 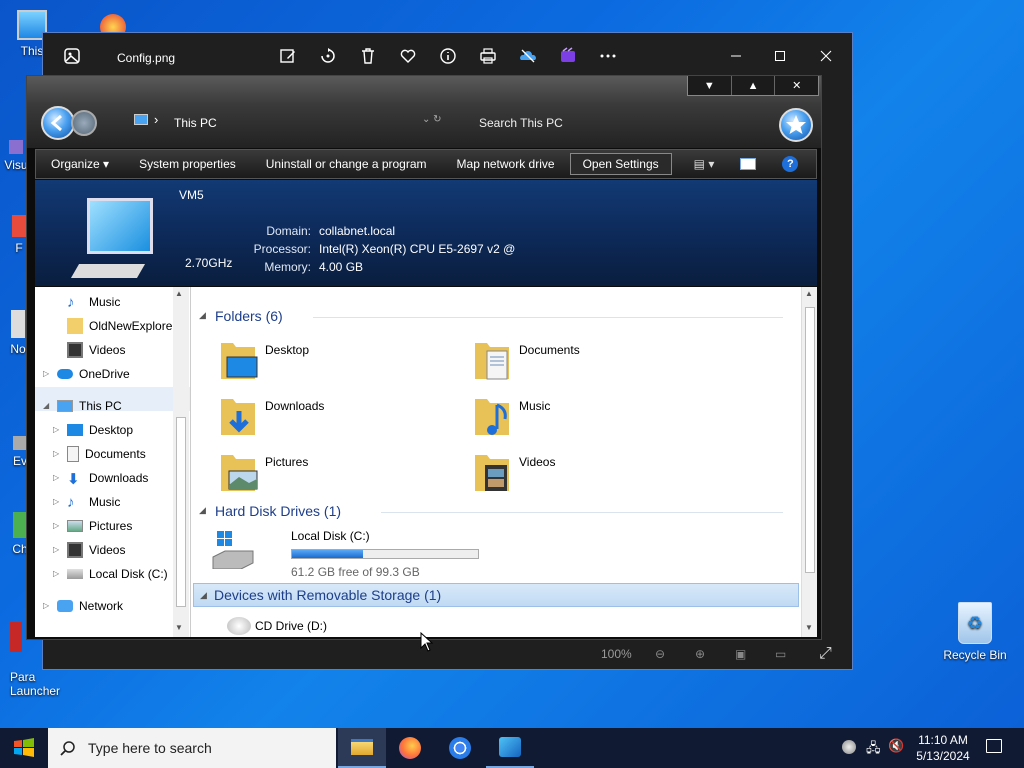 What do you see at coordinates (24, 748) in the screenshot?
I see `start-button` at bounding box center [24, 748].